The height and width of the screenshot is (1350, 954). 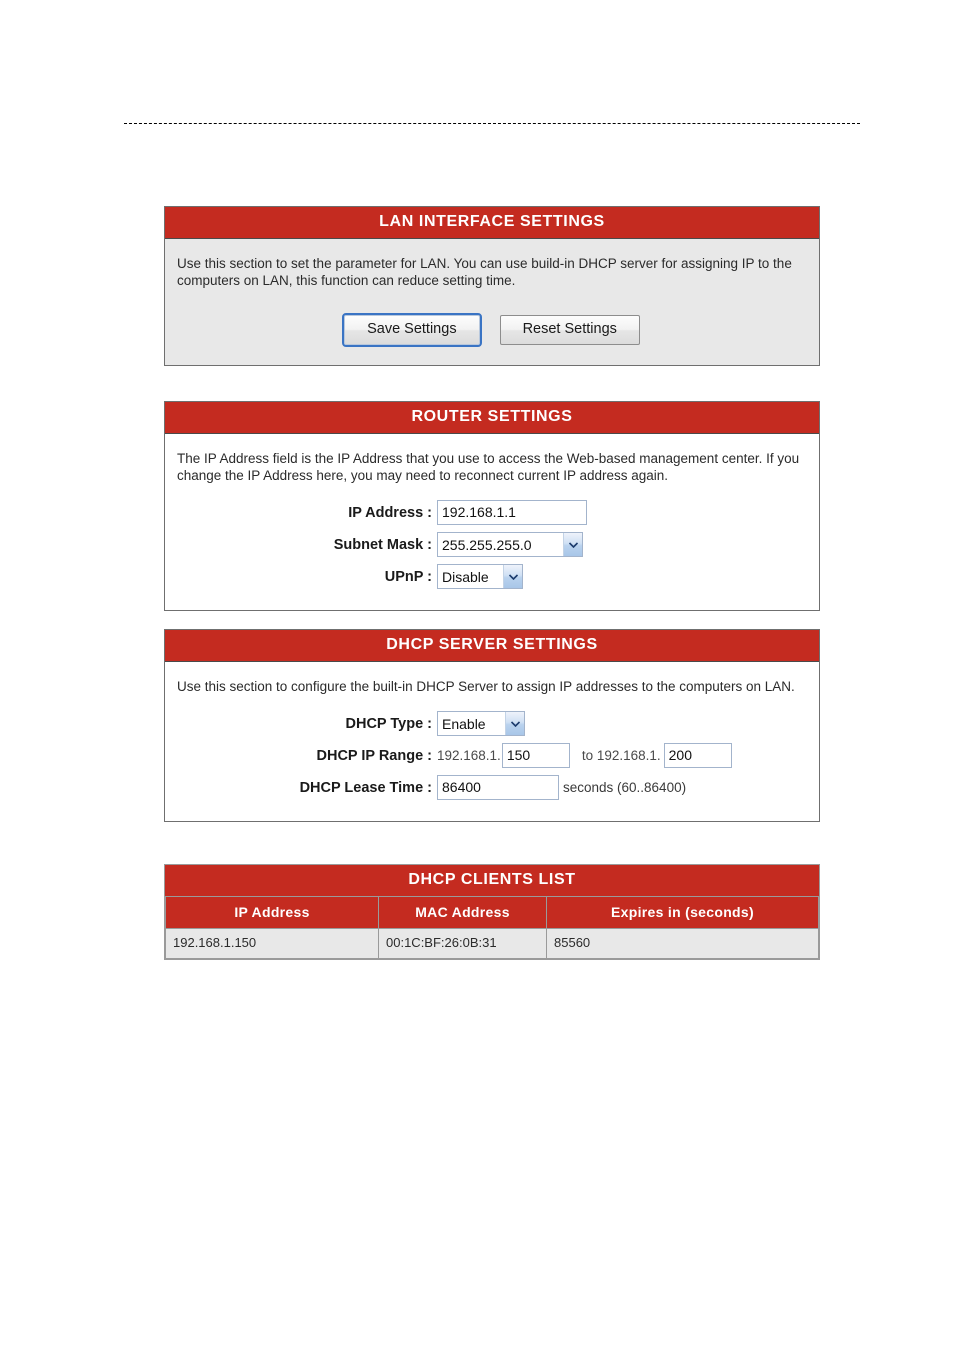 What do you see at coordinates (272, 912) in the screenshot?
I see `column-header-ip-address: IP Address` at bounding box center [272, 912].